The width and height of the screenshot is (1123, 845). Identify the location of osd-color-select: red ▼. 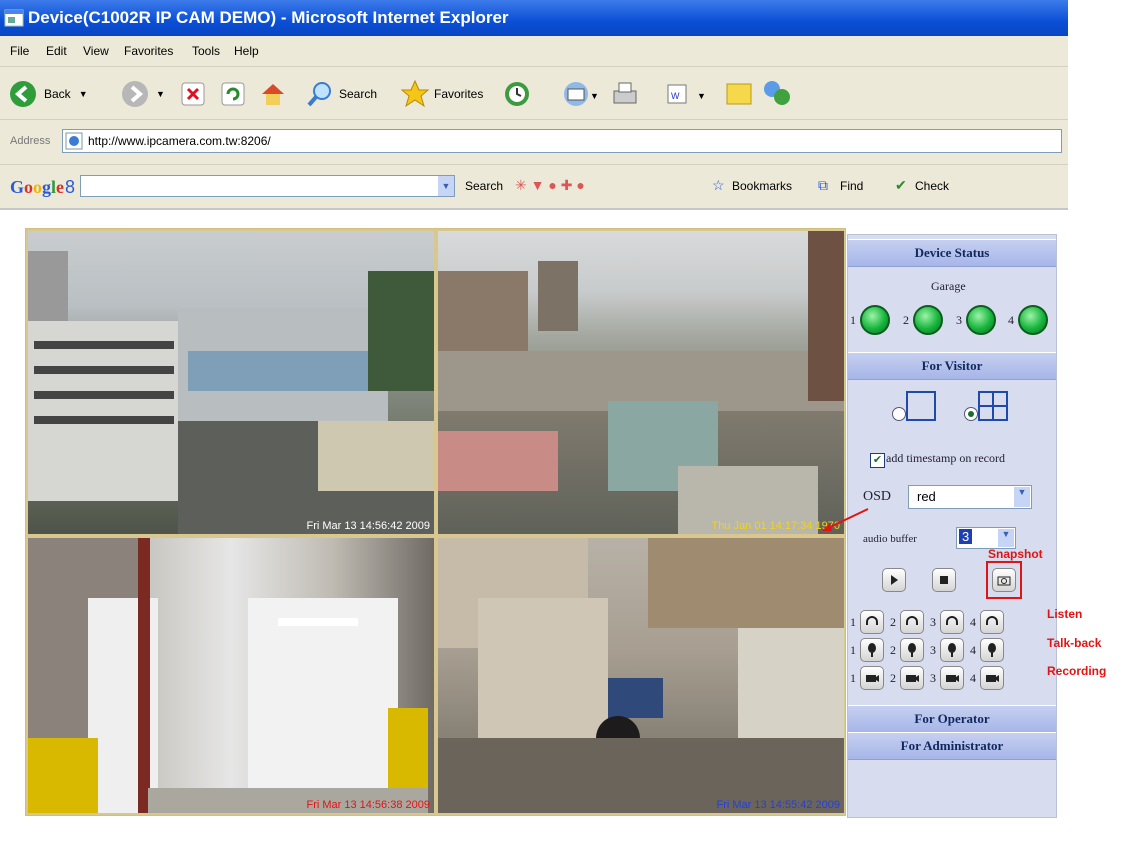
(970, 497).